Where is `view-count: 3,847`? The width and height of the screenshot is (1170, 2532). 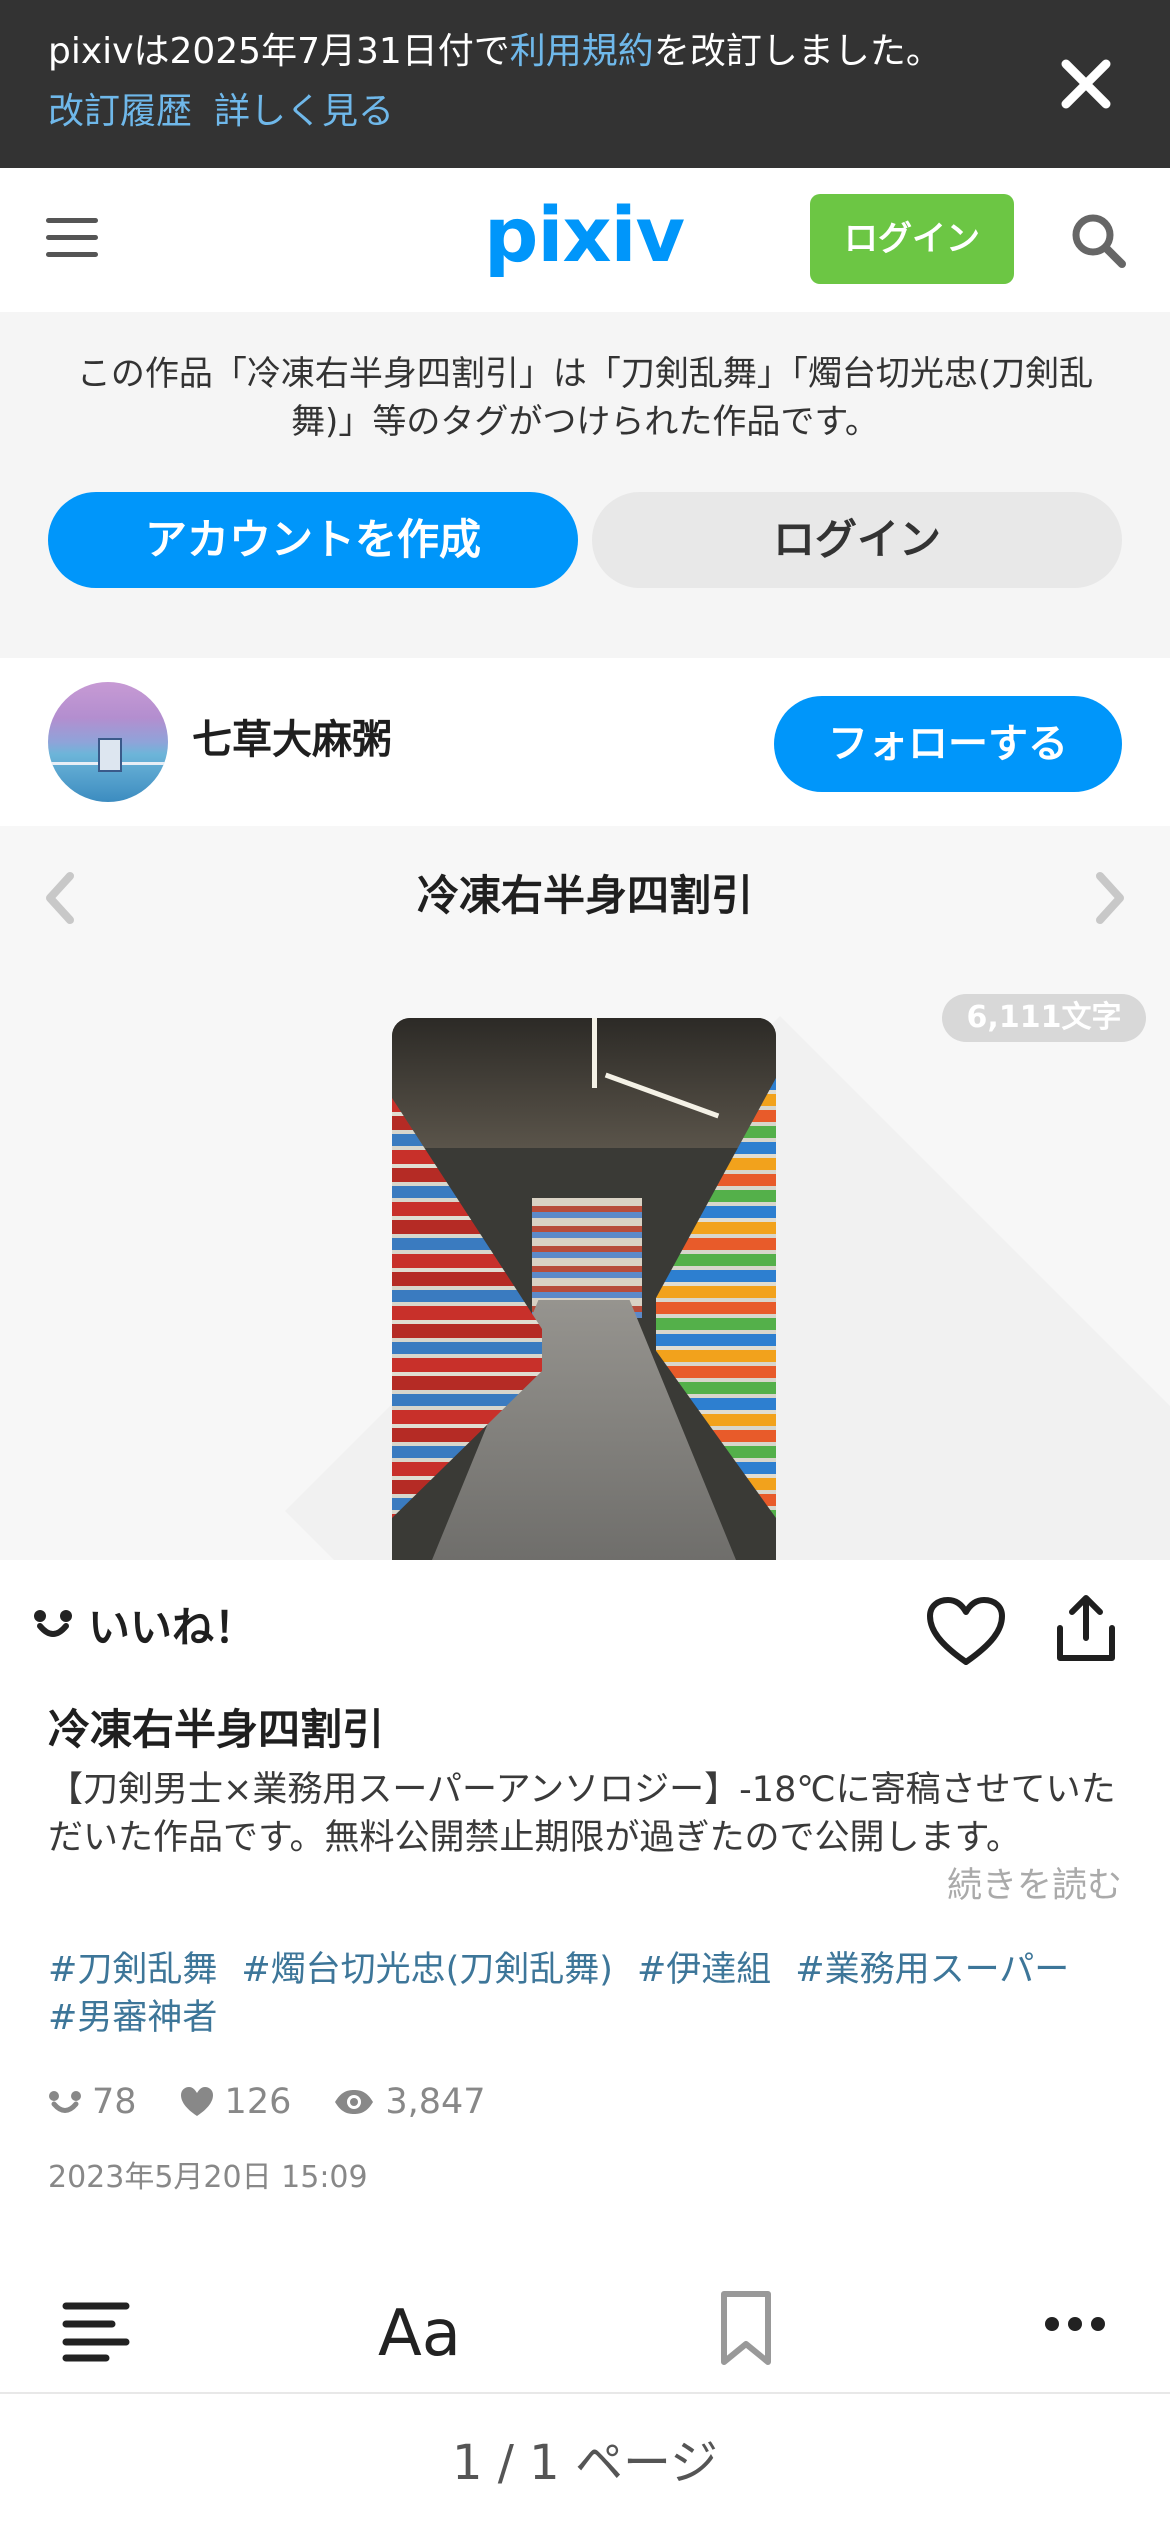
view-count: 3,847 is located at coordinates (409, 2102).